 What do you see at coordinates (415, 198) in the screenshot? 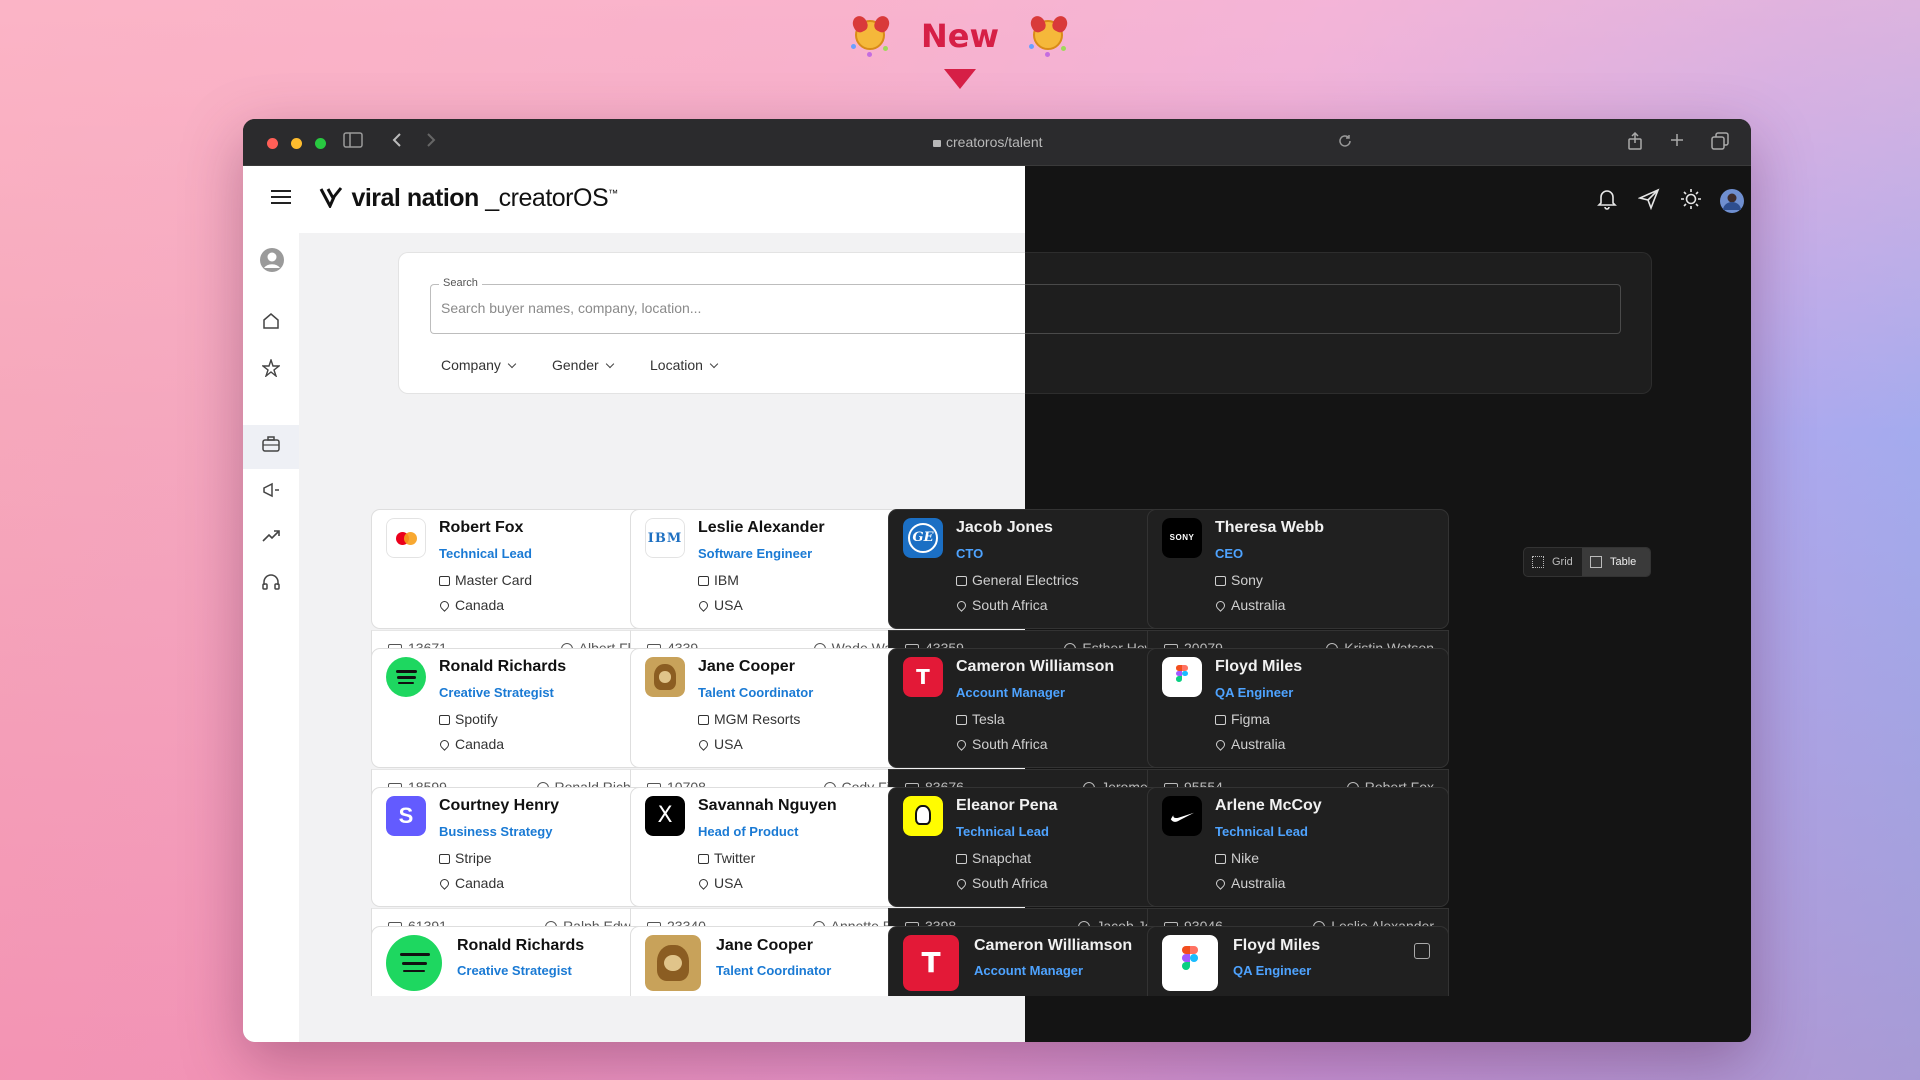
I see `logo-brand: viral nation` at bounding box center [415, 198].